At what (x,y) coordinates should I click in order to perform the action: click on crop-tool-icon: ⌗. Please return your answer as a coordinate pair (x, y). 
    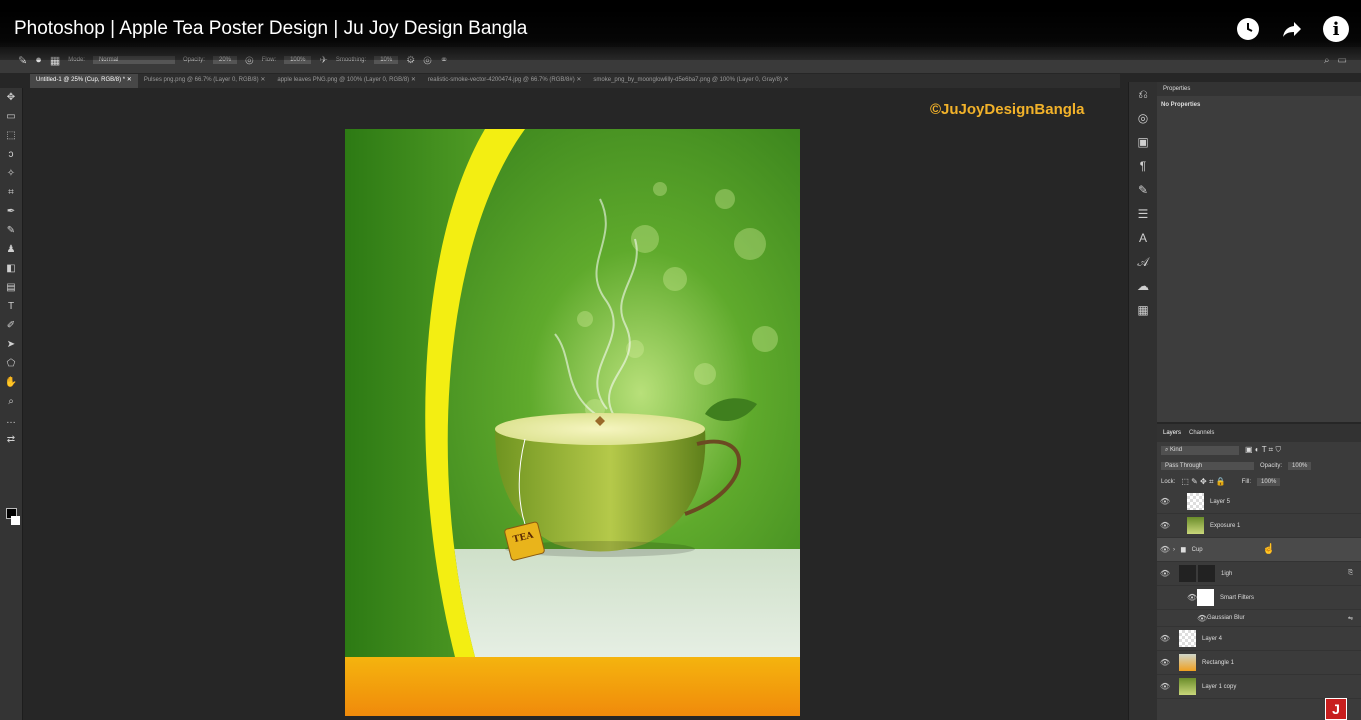
    Looking at the image, I should click on (11, 192).